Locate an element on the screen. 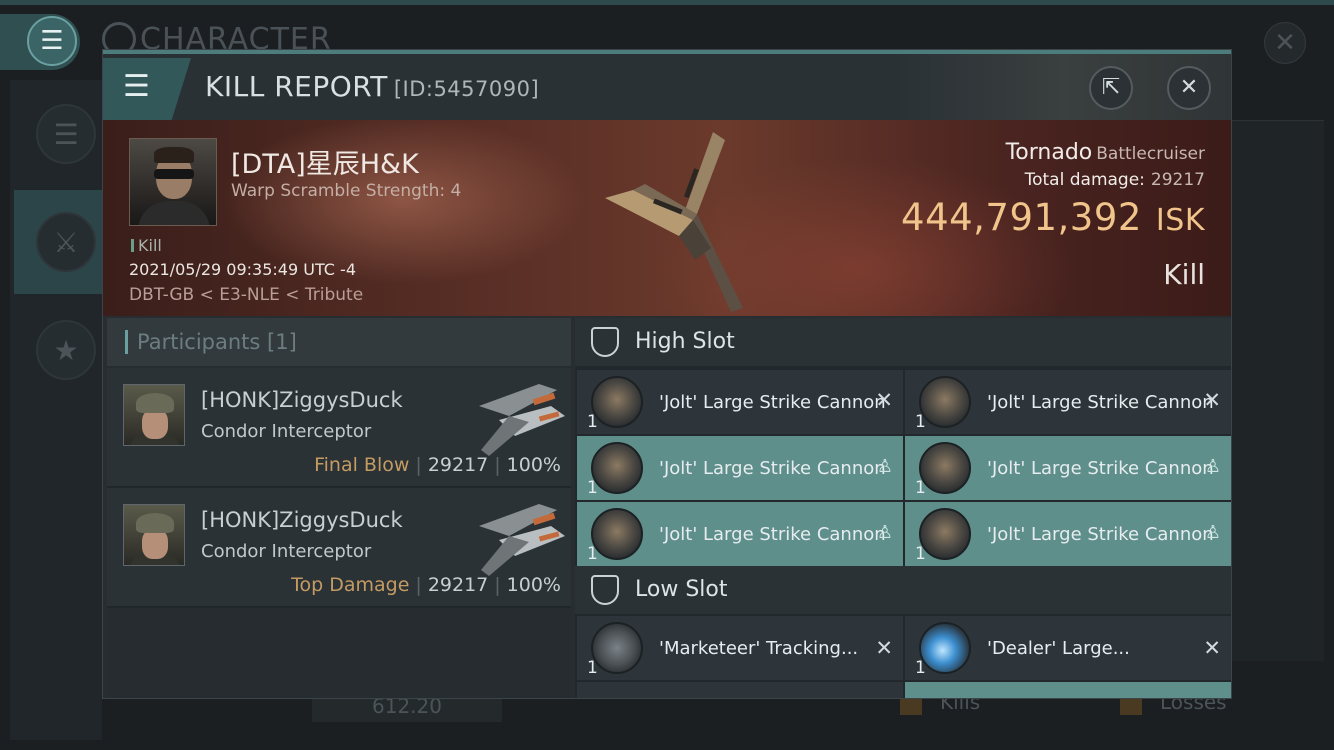 The height and width of the screenshot is (750, 1334). panel-menu-button: ☰ is located at coordinates (147, 89).